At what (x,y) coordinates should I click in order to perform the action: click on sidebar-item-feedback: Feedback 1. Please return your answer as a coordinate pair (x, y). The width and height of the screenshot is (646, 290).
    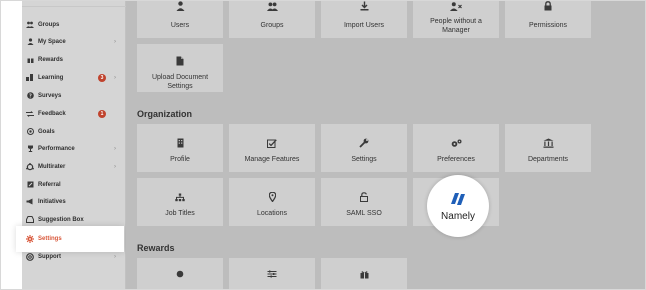
    Looking at the image, I should click on (74, 113).